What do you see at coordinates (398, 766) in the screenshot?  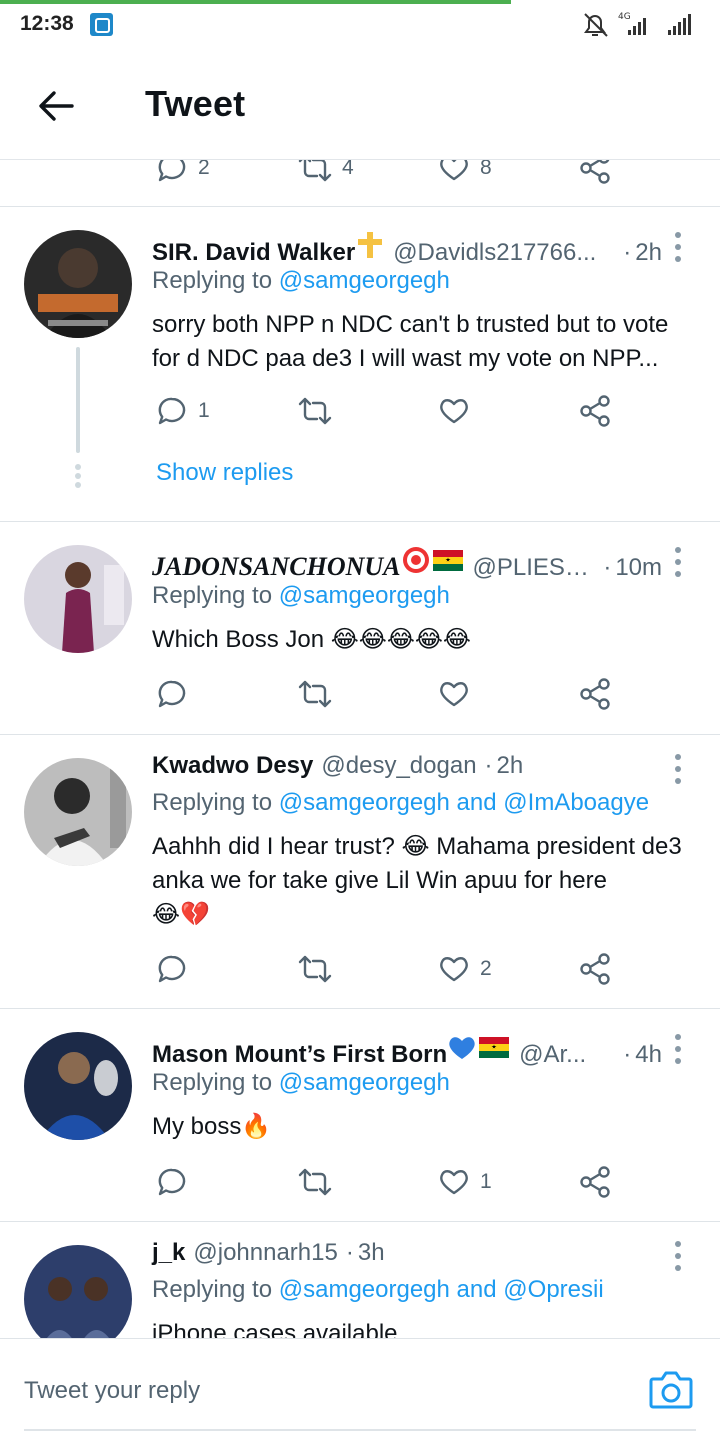 I see `user-handle: @desy_dogan` at bounding box center [398, 766].